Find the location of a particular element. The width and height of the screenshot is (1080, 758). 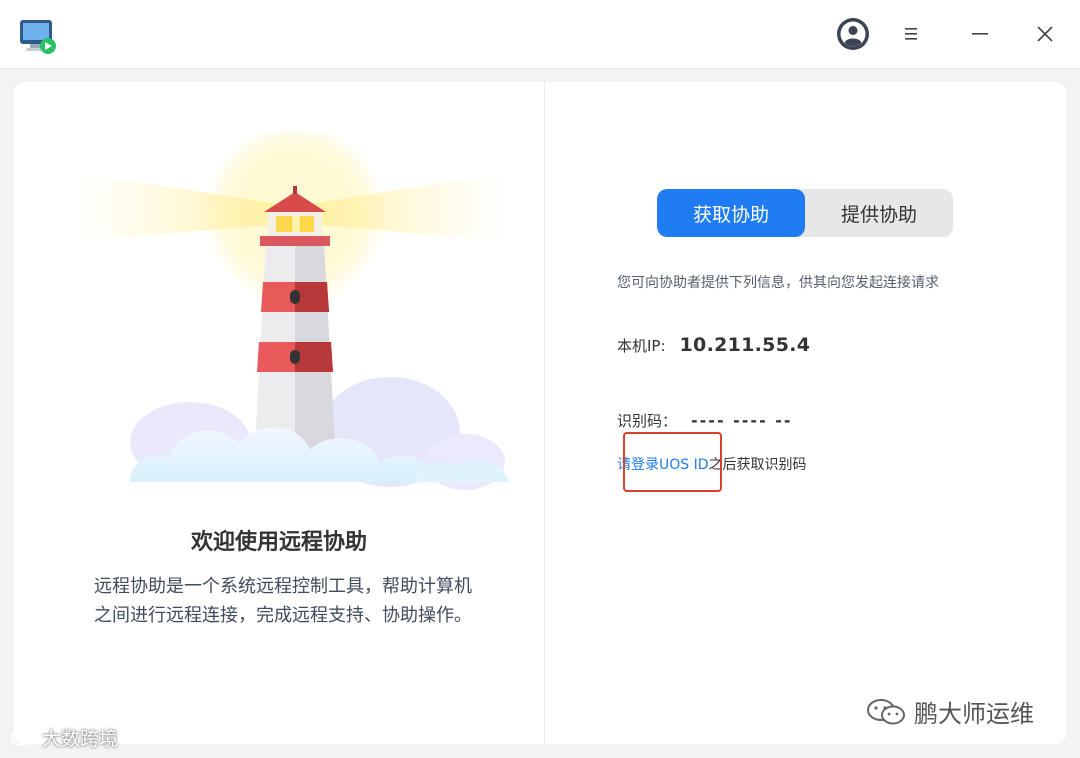

watermark-left: 大数跨境 is located at coordinates (64, 737).